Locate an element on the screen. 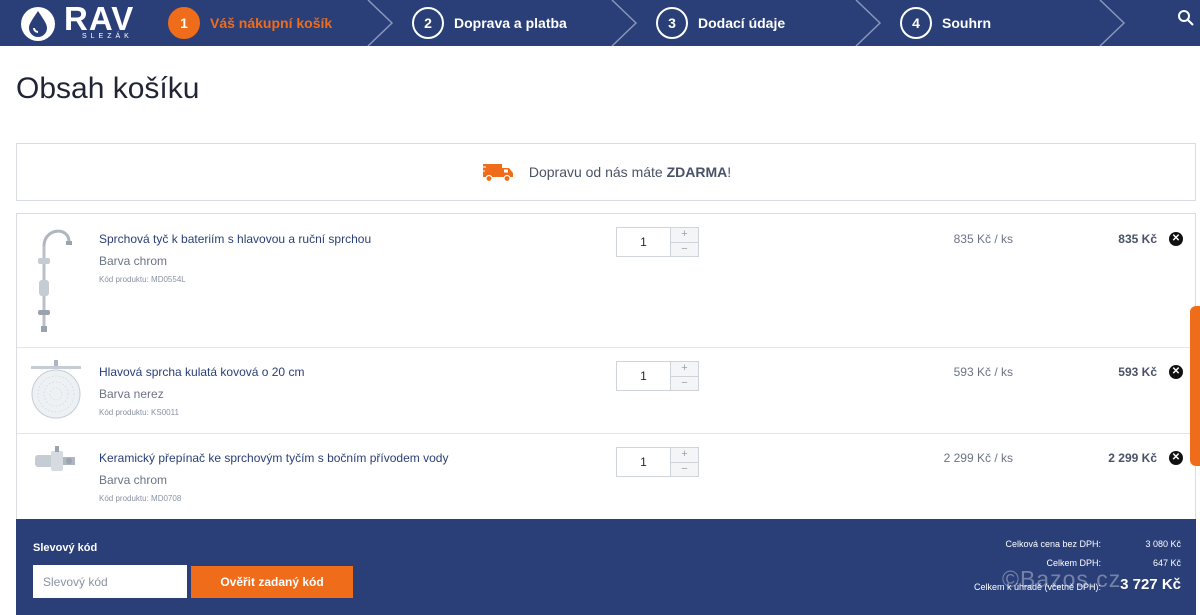 Image resolution: width=1200 pixels, height=615 pixels. step-label: Dodací údaje is located at coordinates (742, 23).